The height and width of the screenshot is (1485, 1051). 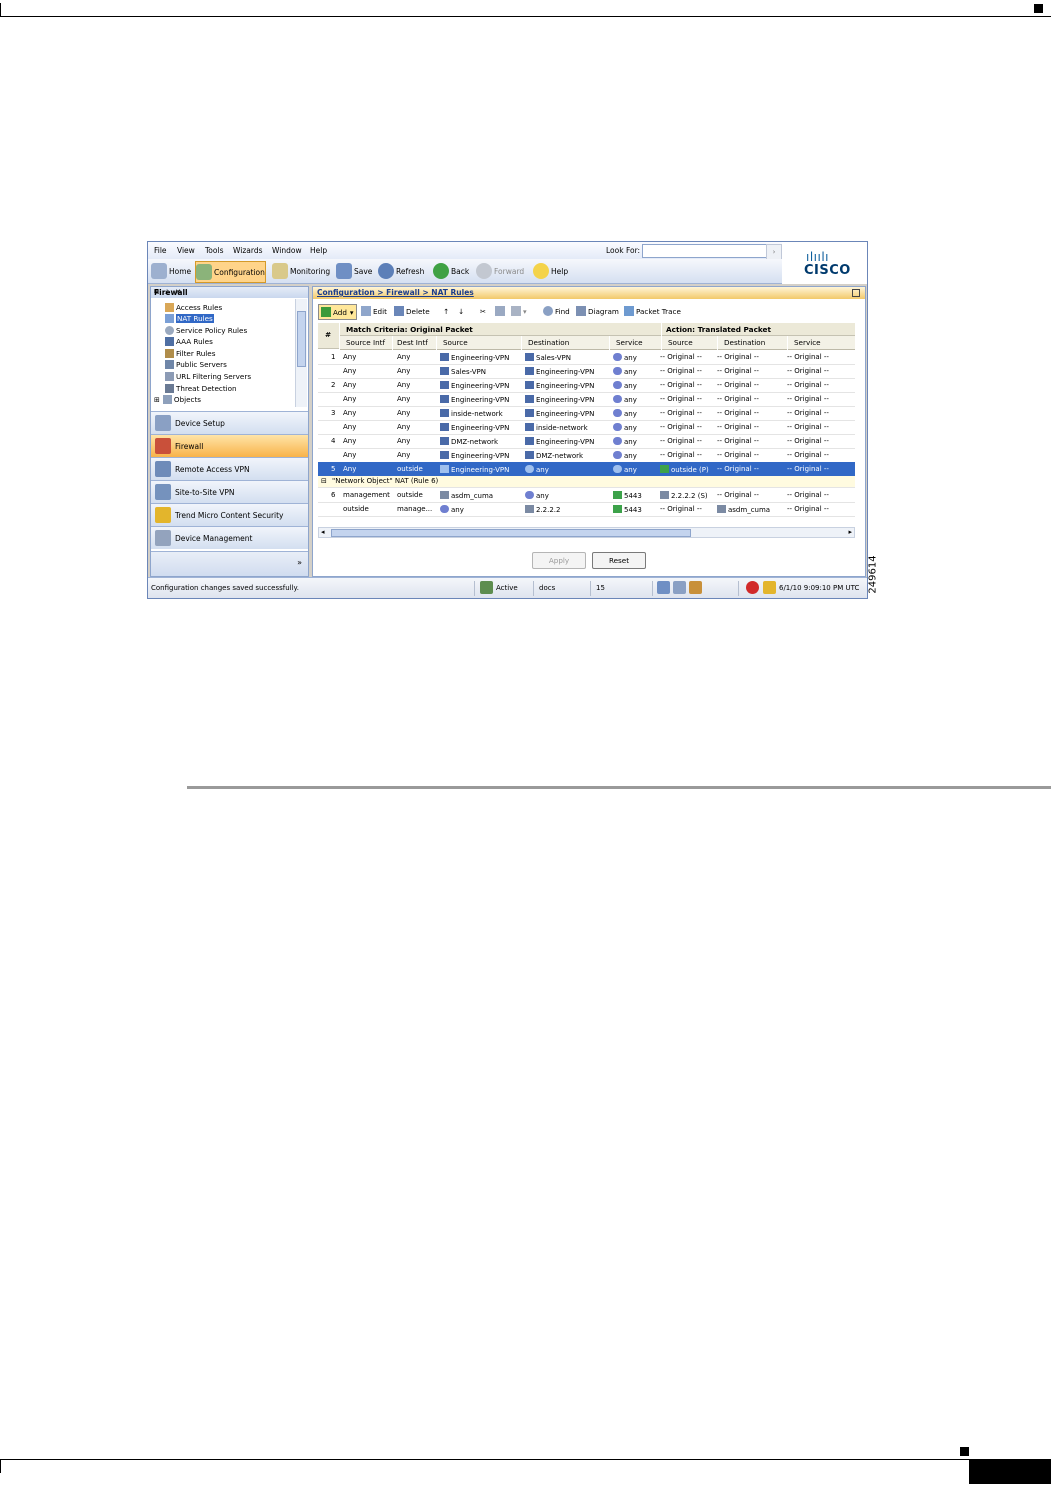 What do you see at coordinates (230, 272) in the screenshot?
I see `configuration-button: Configuration` at bounding box center [230, 272].